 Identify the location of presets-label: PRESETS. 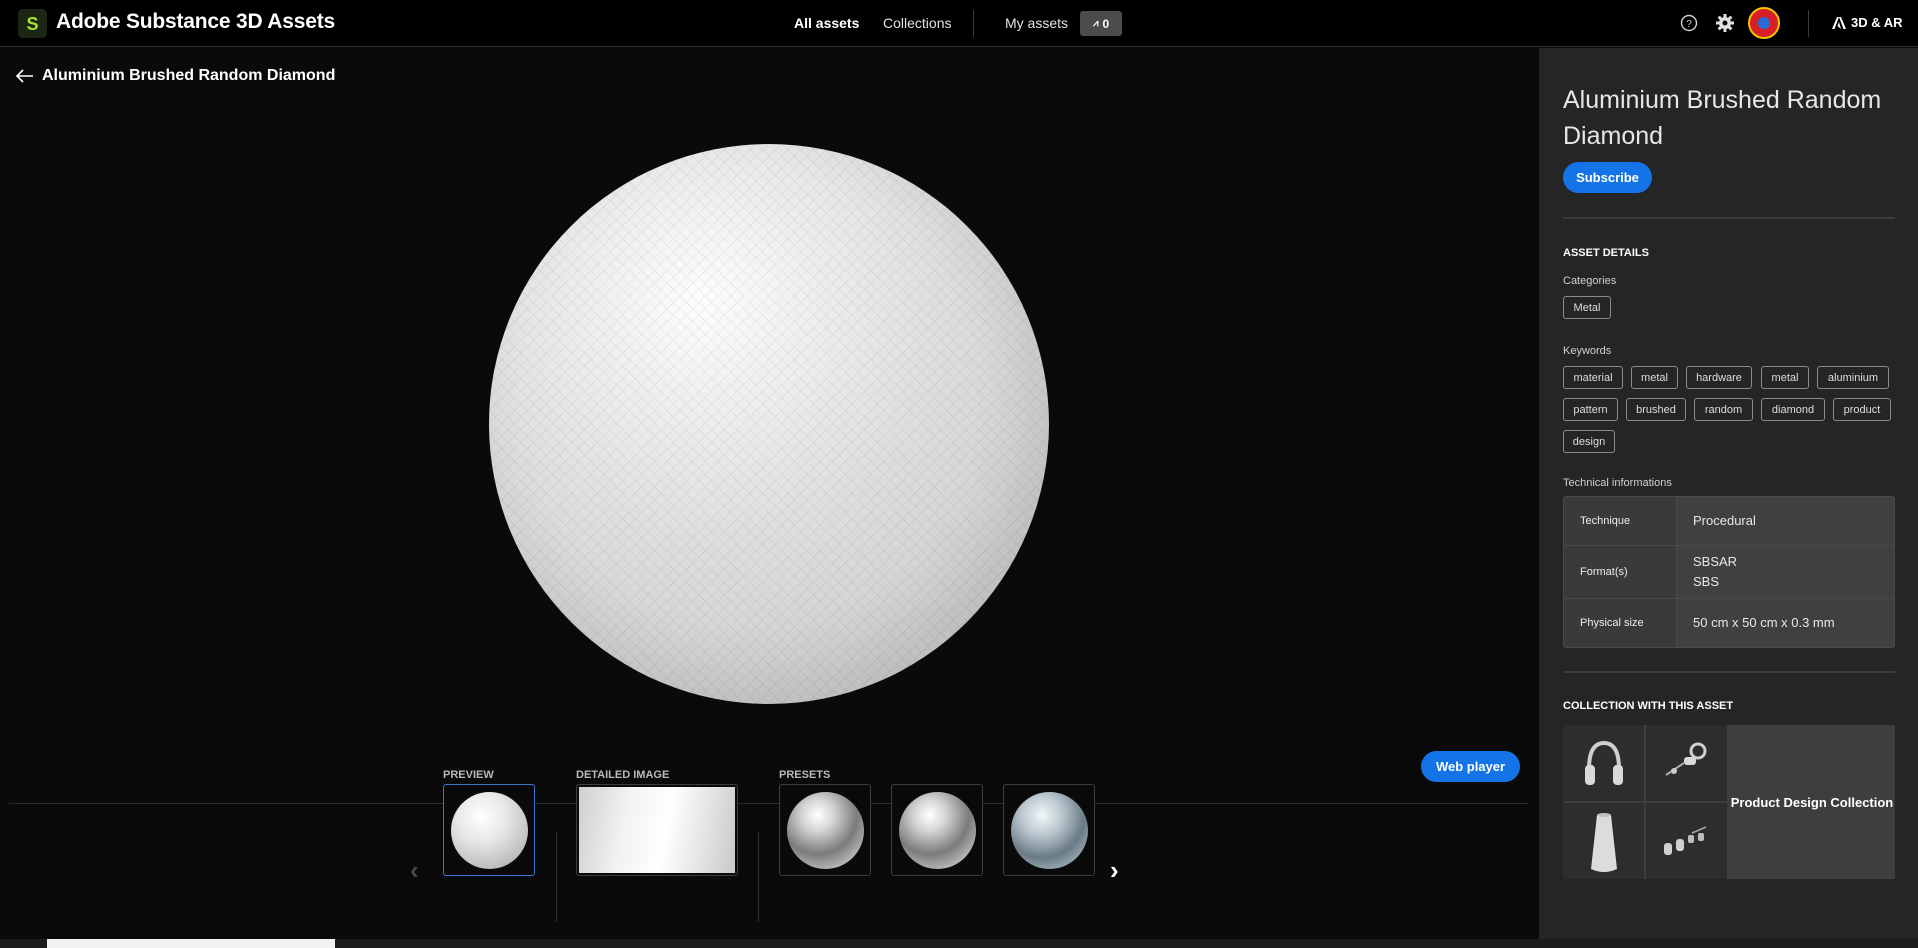
(805, 775).